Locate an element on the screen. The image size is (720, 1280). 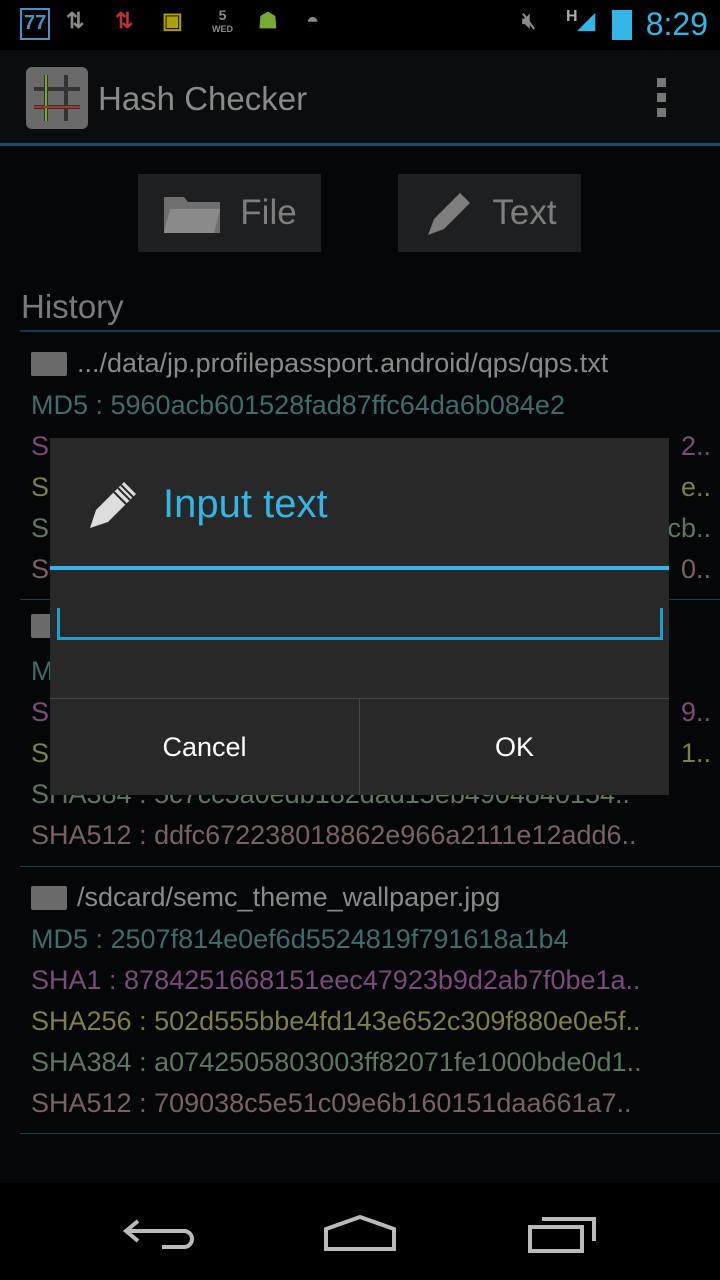
sync-icon: ⇅ is located at coordinates (75, 20).